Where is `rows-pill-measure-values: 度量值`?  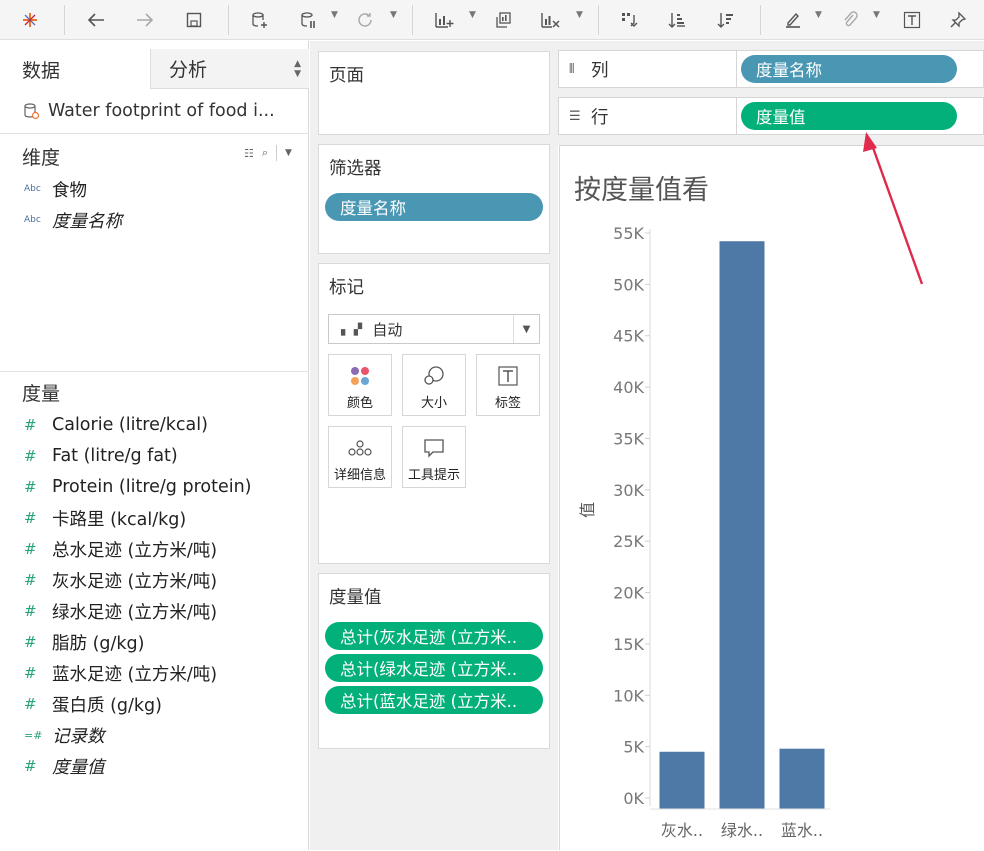 rows-pill-measure-values: 度量值 is located at coordinates (849, 116).